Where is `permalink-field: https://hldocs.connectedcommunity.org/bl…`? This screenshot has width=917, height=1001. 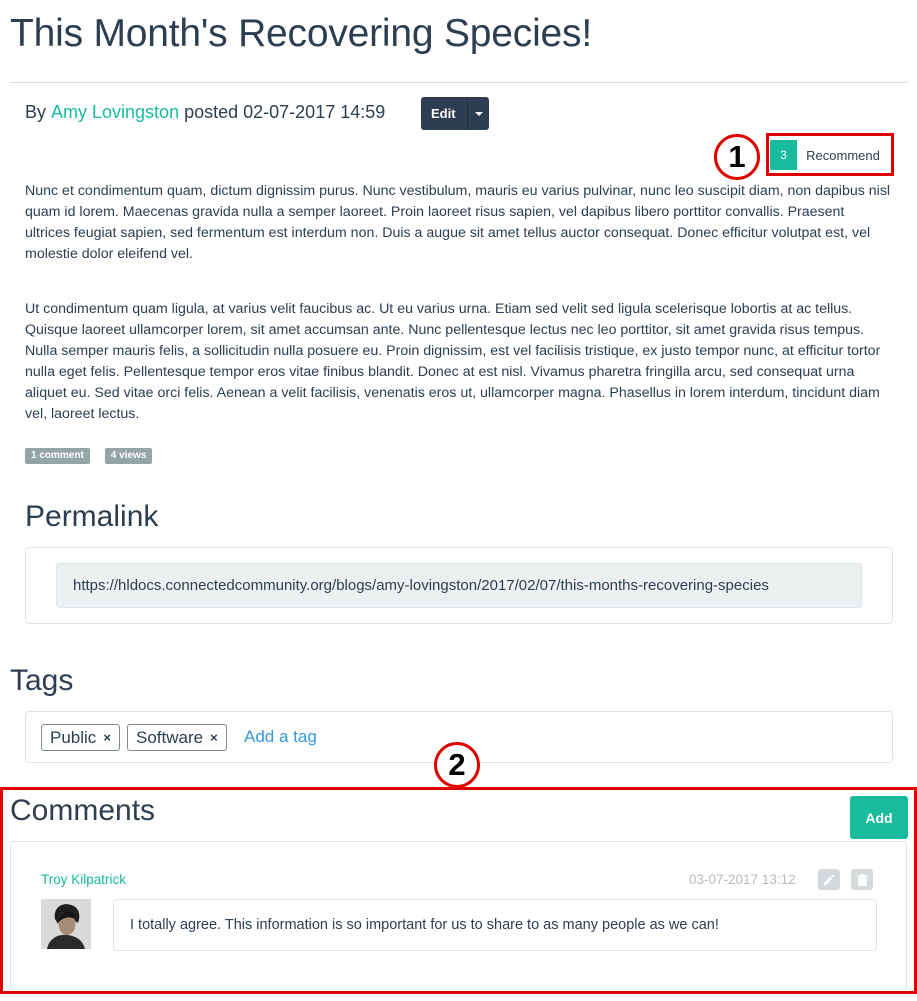 permalink-field: https://hldocs.connectedcommunity.org/bl… is located at coordinates (459, 585).